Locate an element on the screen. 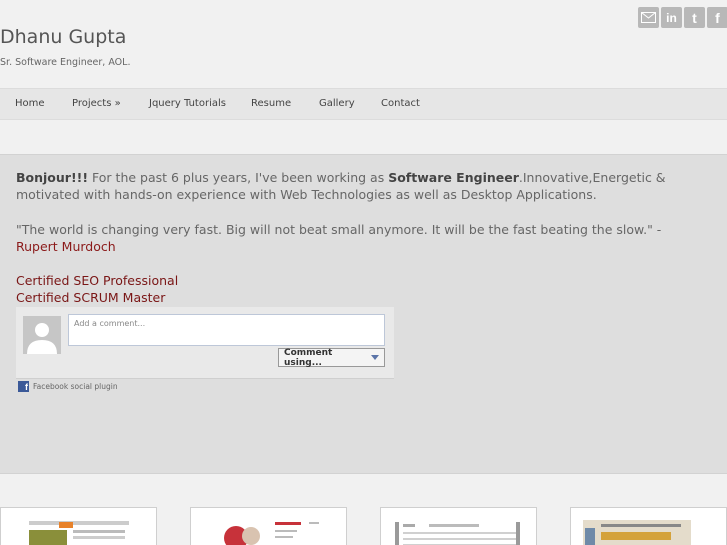 This screenshot has width=727, height=545. facebook-icon-label: f is located at coordinates (717, 17).